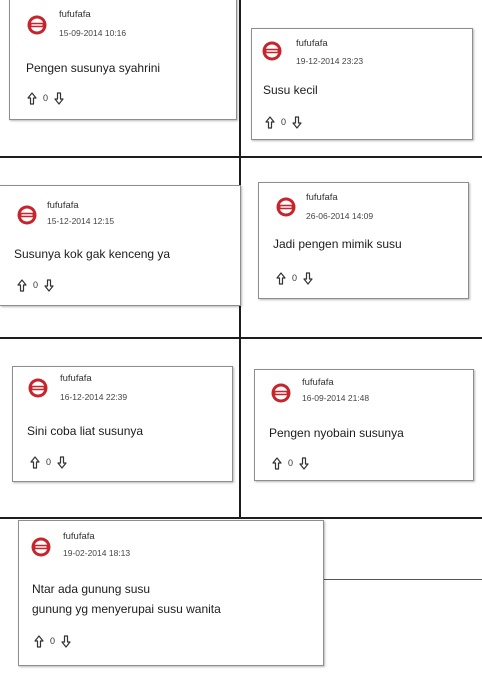 This screenshot has width=482, height=680. What do you see at coordinates (91, 589) in the screenshot?
I see `comment-text-line-1: Ntar ada gunung susu` at bounding box center [91, 589].